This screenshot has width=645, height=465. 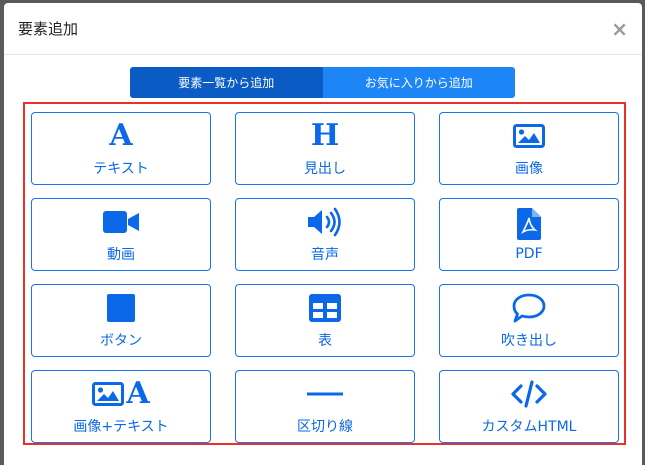 I want to click on tile-label: 音声, so click(x=325, y=254).